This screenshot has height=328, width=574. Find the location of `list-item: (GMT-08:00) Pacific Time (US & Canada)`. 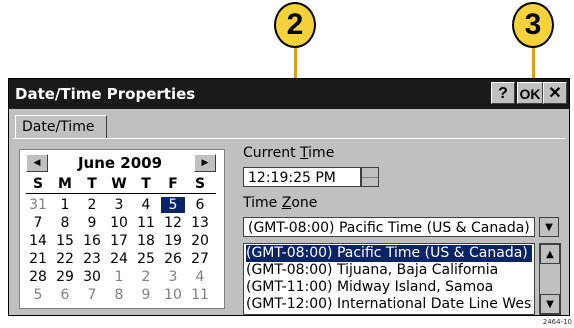

list-item: (GMT-08:00) Pacific Time (US & Canada) is located at coordinates (389, 253).